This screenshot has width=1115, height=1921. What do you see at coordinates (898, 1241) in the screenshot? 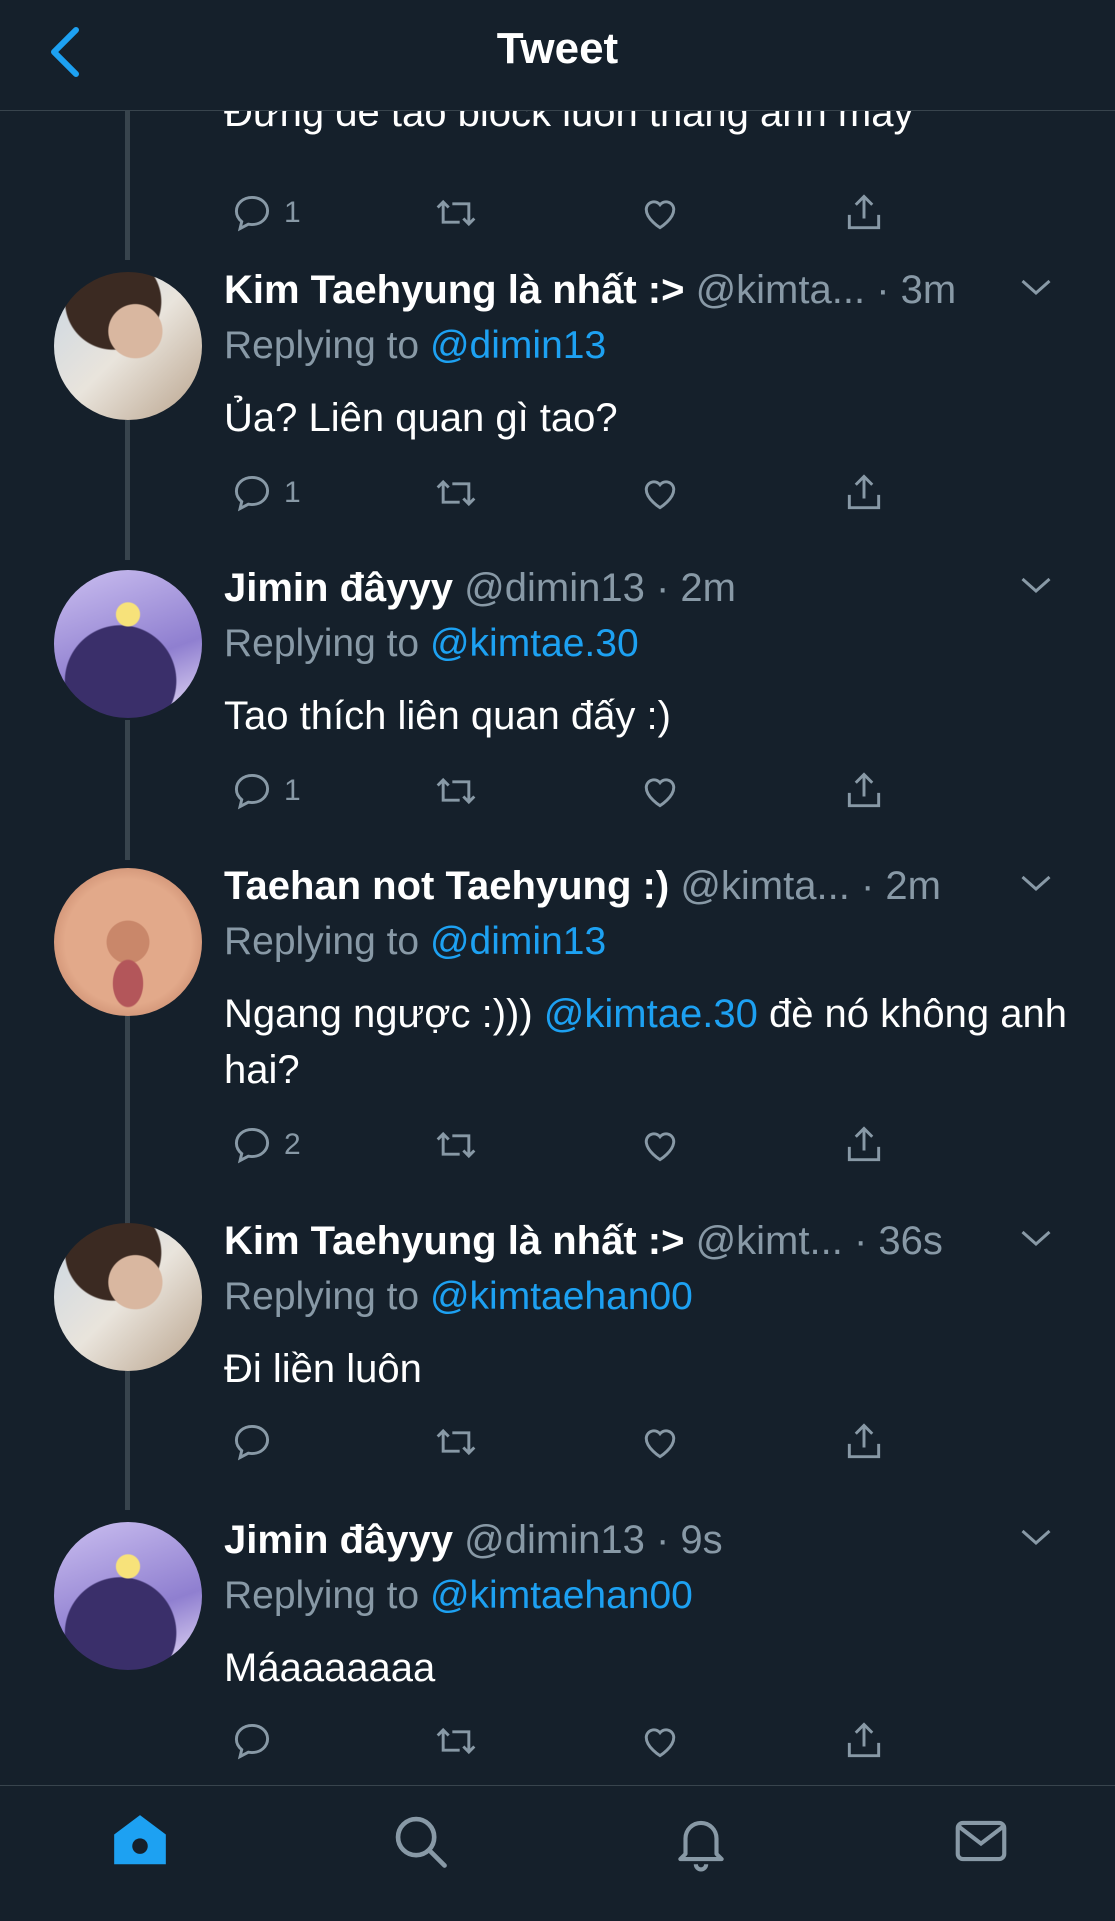
I see `timestamp: · 36s` at bounding box center [898, 1241].